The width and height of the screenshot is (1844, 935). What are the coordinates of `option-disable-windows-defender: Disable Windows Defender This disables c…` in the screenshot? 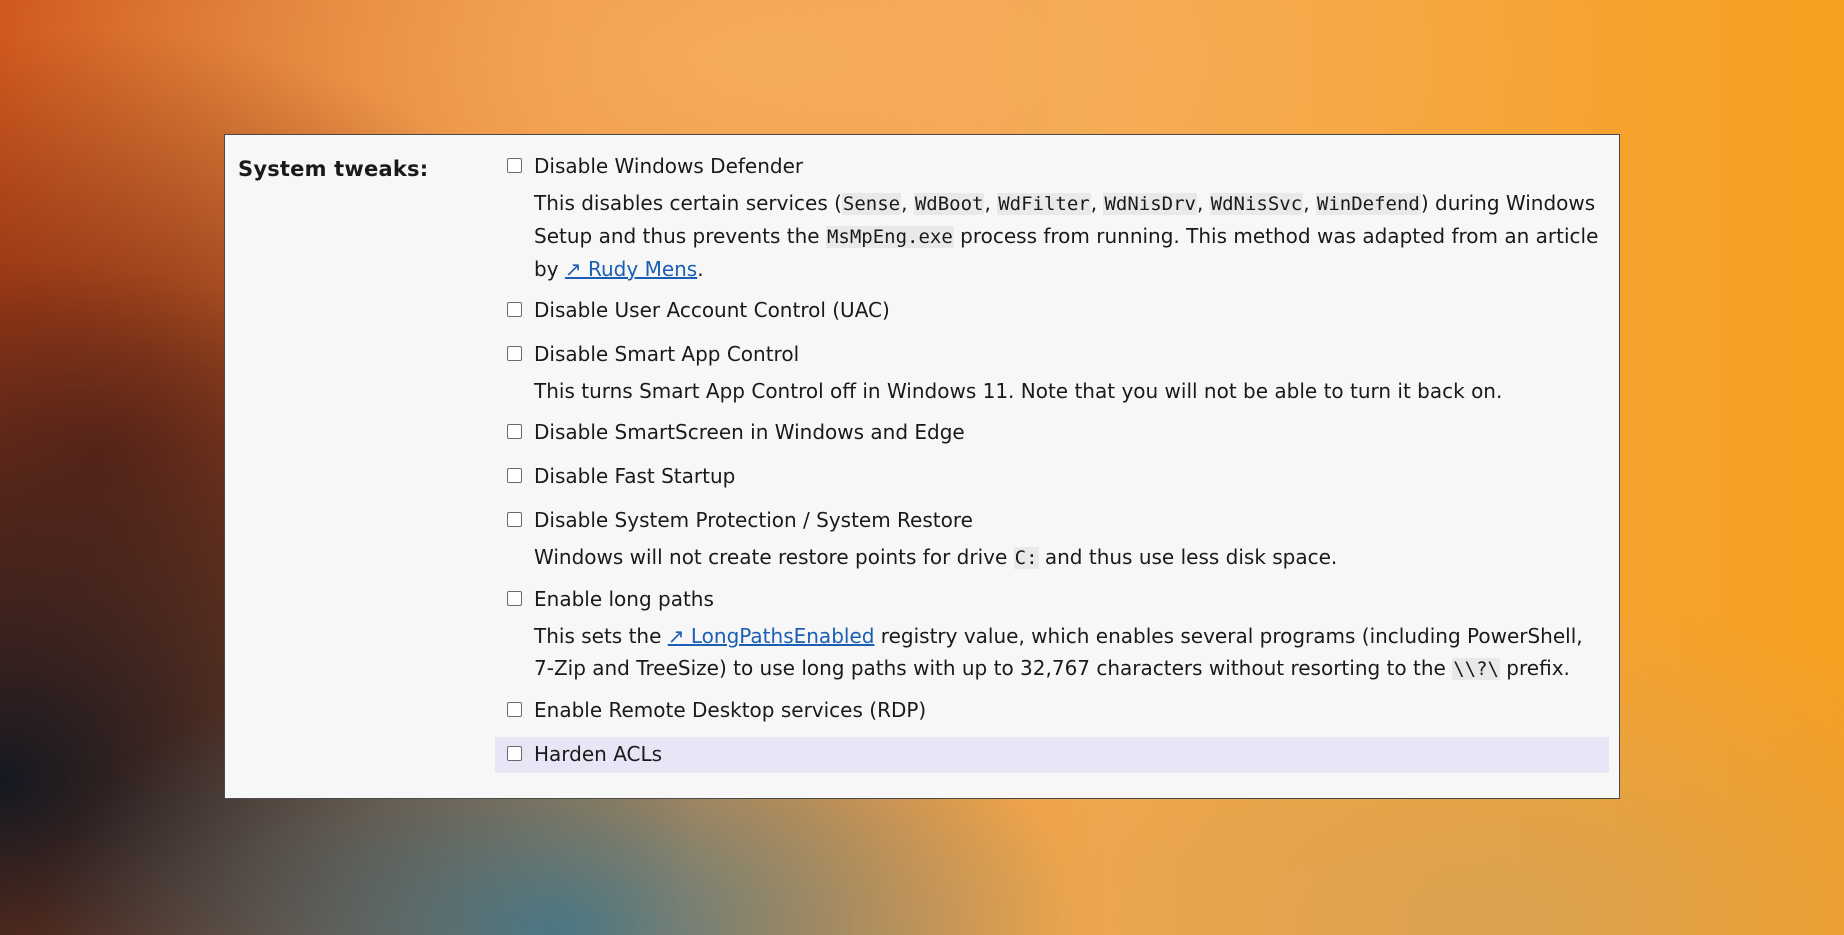 It's located at (1052, 217).